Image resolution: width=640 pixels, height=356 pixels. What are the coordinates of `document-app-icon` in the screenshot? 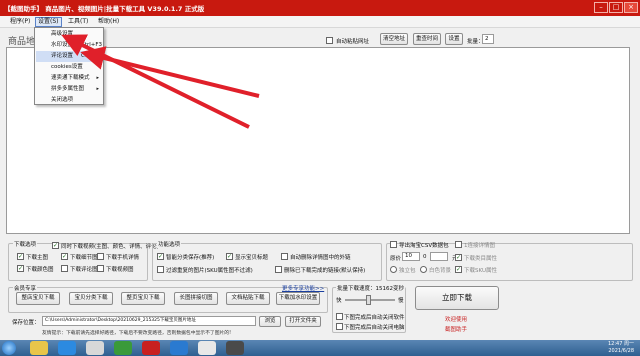 It's located at (207, 348).